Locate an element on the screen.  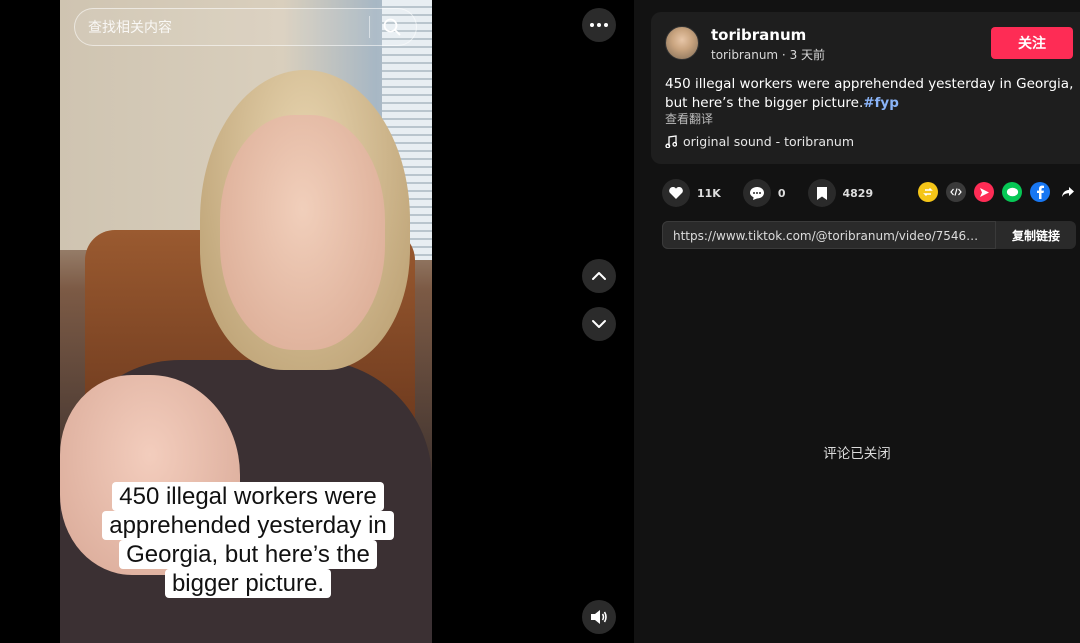
author-username: toribranum is located at coordinates (758, 35).